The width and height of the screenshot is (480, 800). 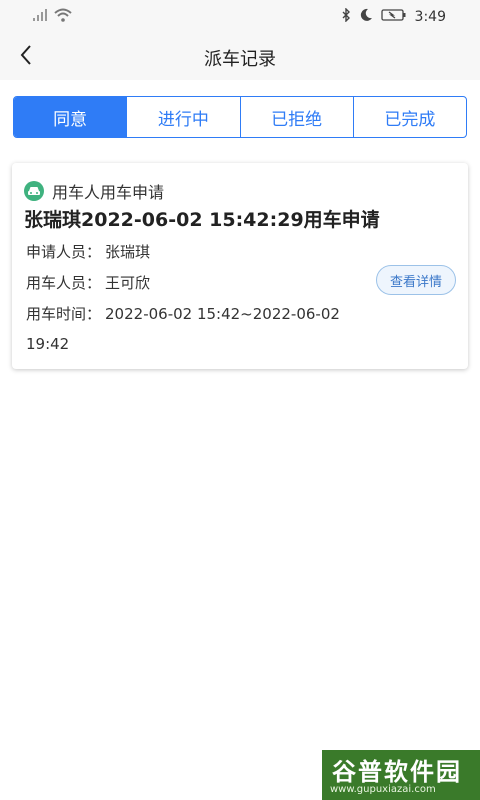 I want to click on user-row: 用车人员： 王可欣, so click(x=88, y=282).